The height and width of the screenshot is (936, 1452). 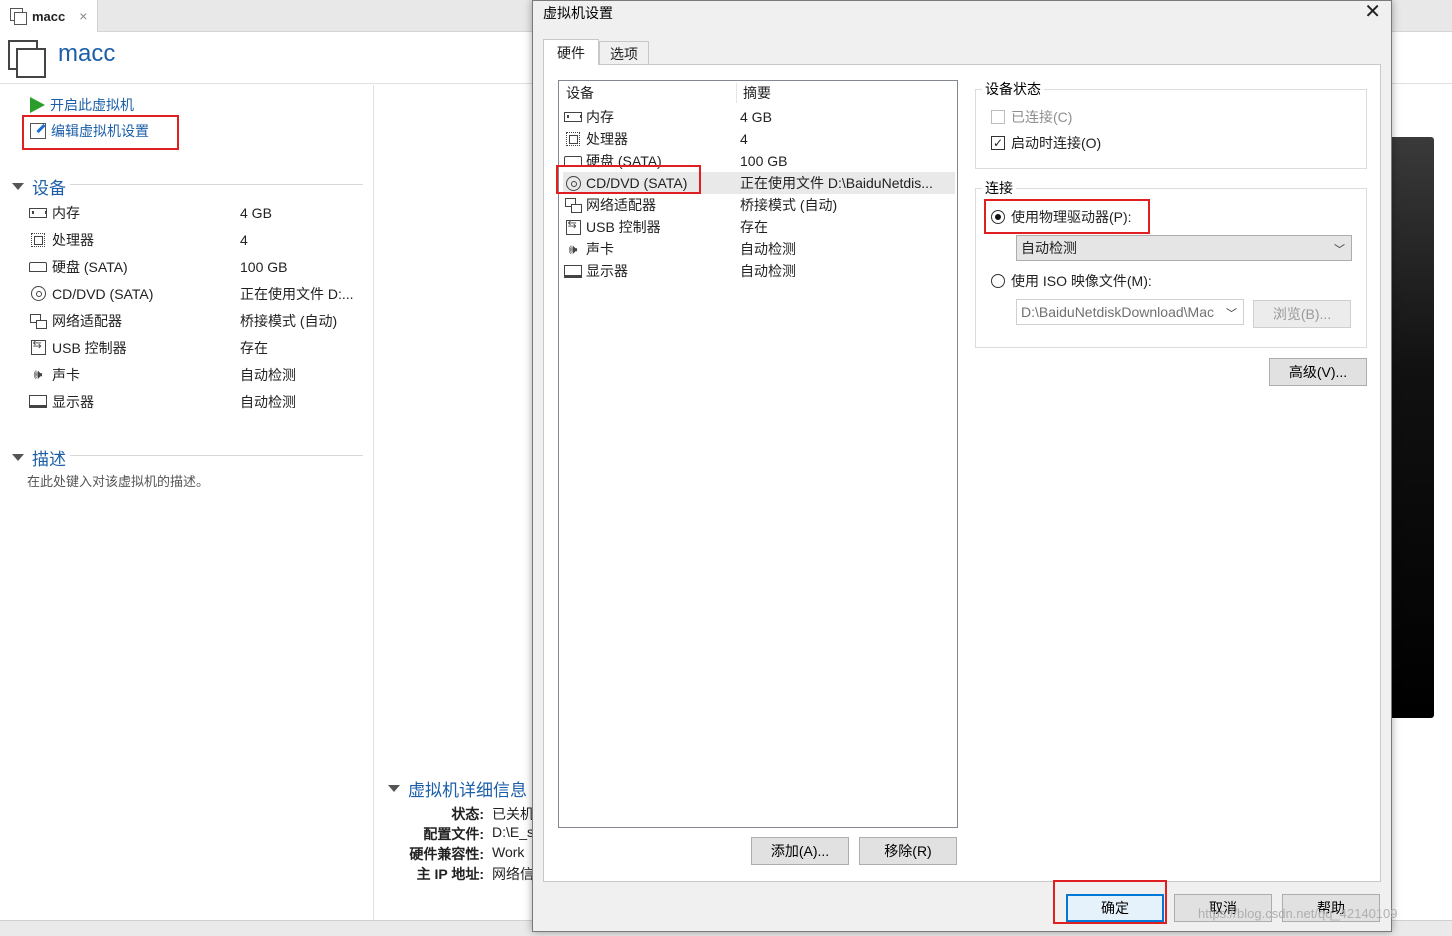 I want to click on description-header-label: 描述, so click(x=49, y=459).